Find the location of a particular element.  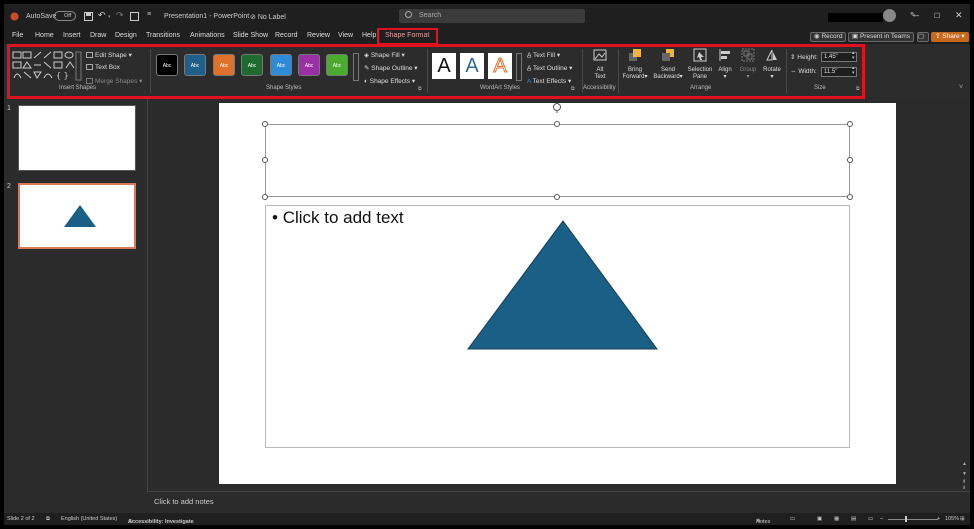

tag-icon: ⊘ is located at coordinates (254, 17).